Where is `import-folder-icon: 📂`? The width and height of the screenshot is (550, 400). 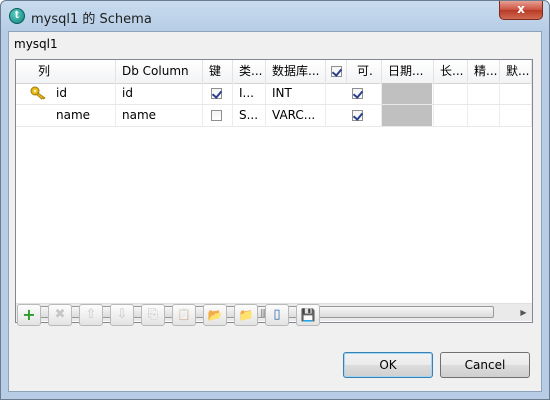
import-folder-icon: 📂 is located at coordinates (215, 315).